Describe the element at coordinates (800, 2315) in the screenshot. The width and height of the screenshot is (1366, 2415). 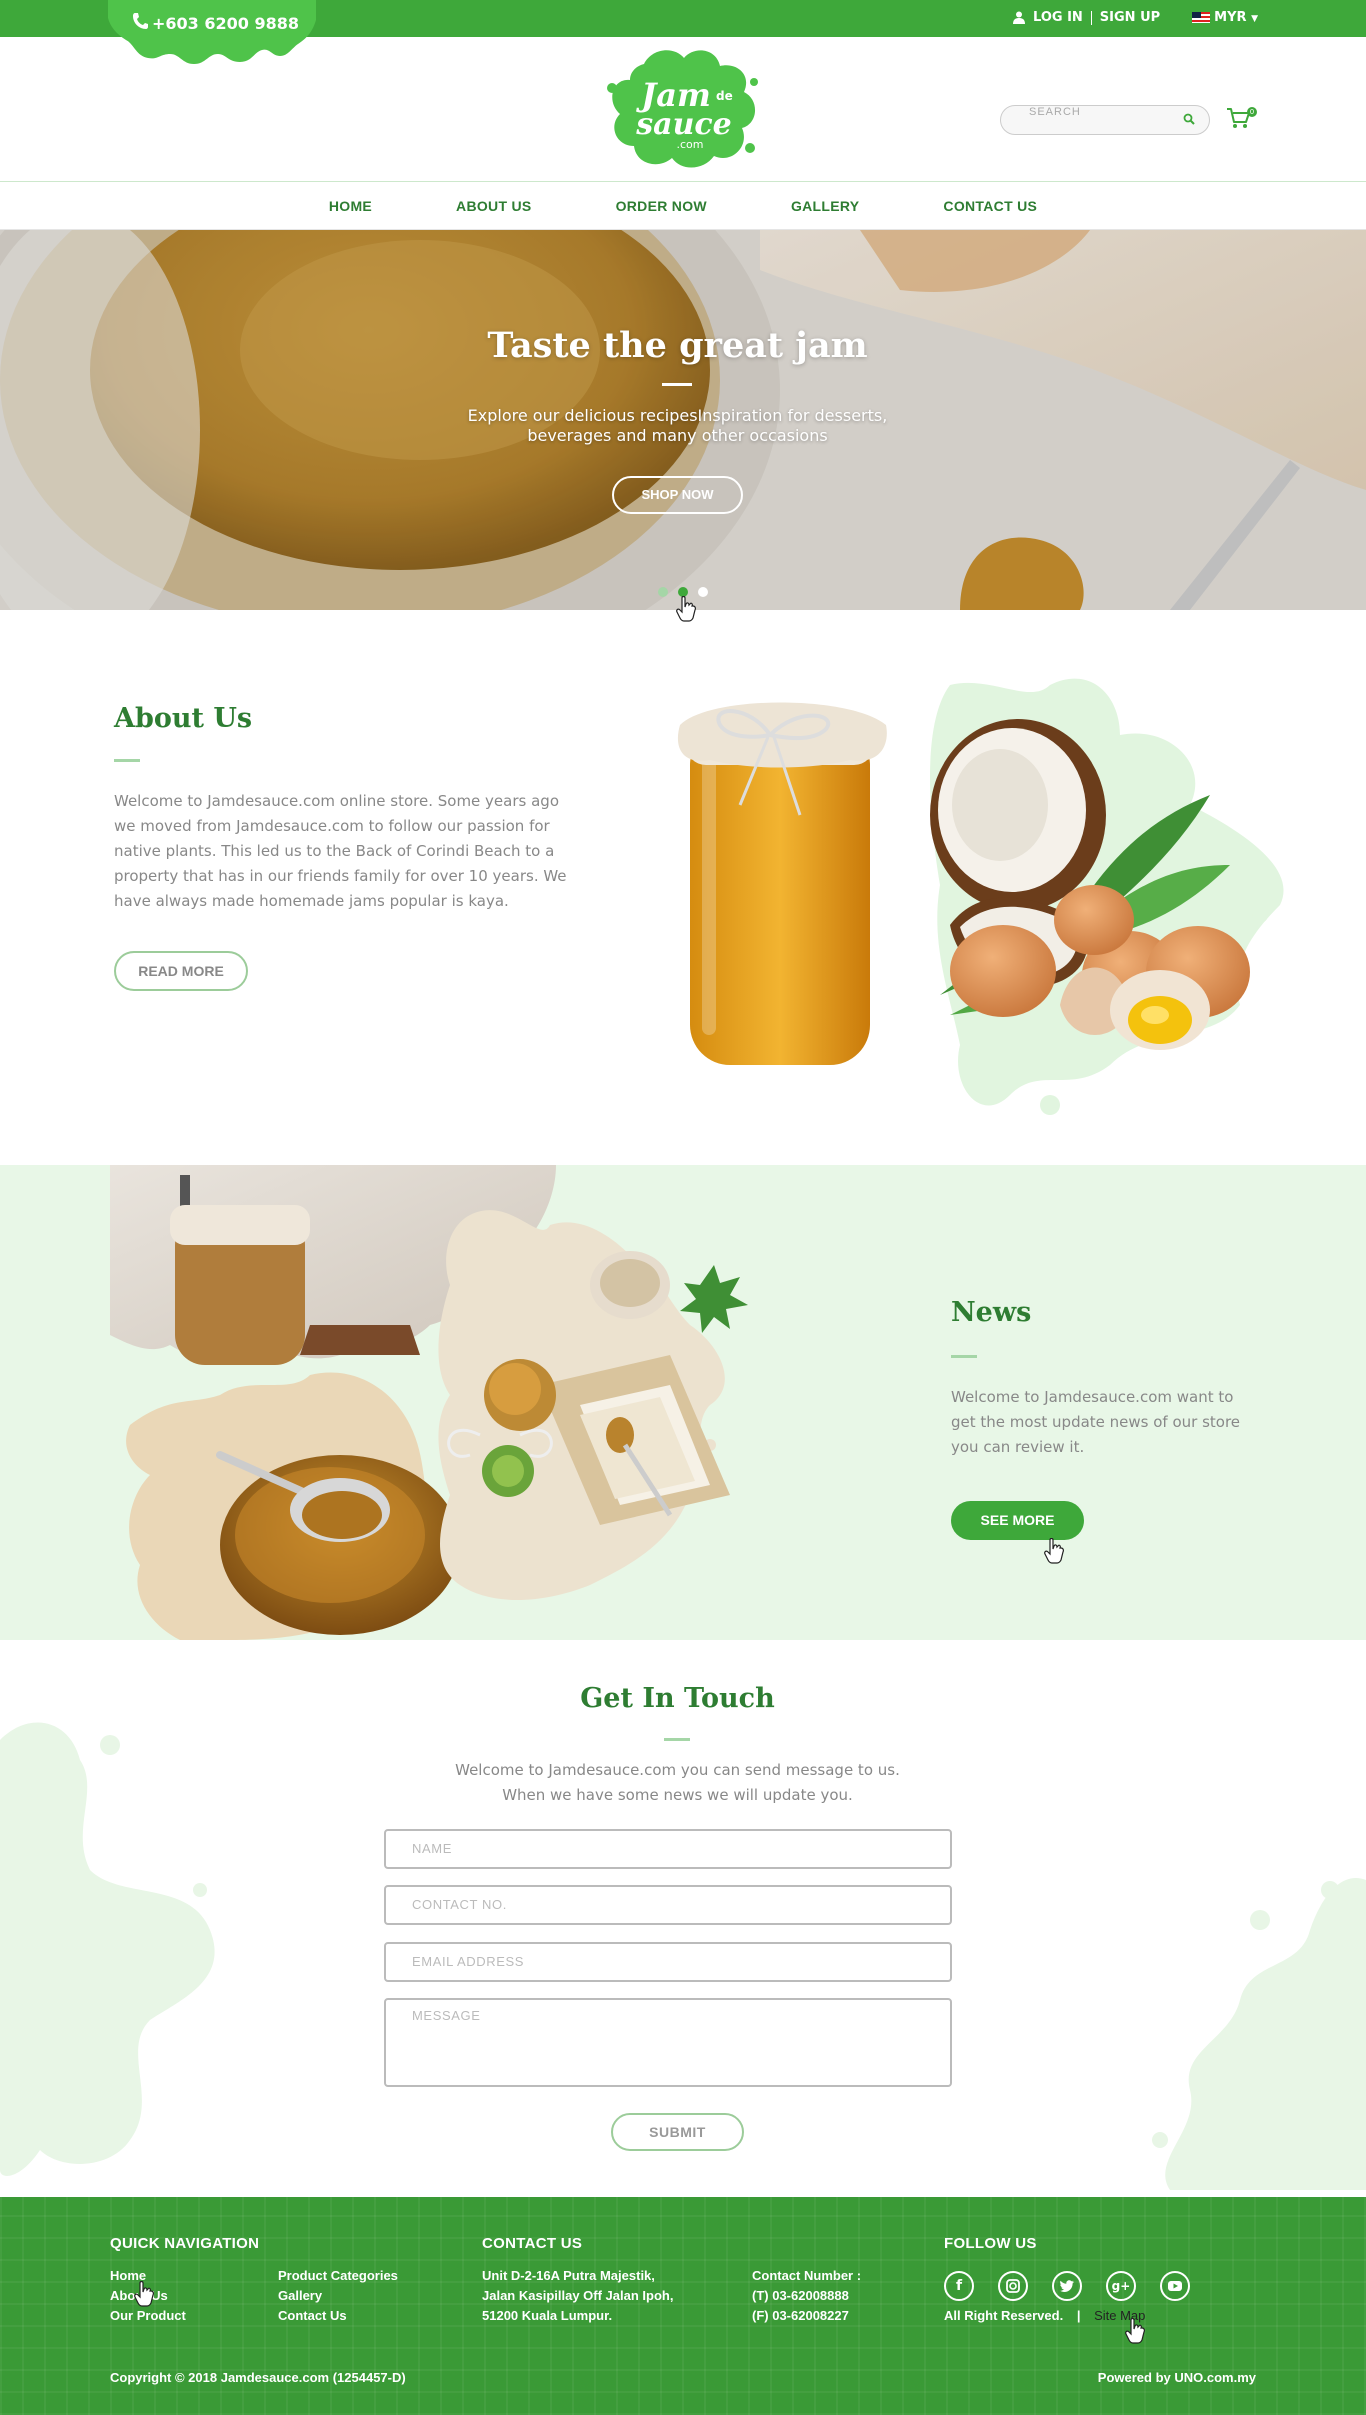
I see `footer-fax: (F) 03-62008227` at that location.